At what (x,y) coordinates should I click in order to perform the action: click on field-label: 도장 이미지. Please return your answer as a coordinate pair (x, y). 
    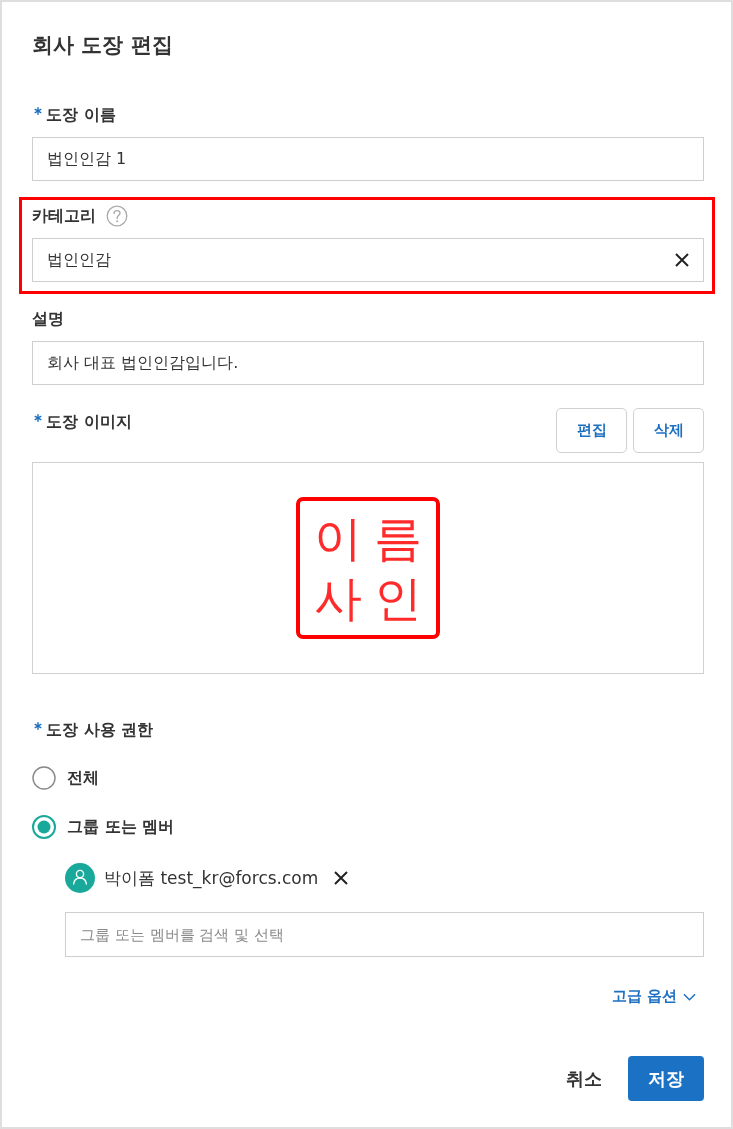
    Looking at the image, I should click on (89, 422).